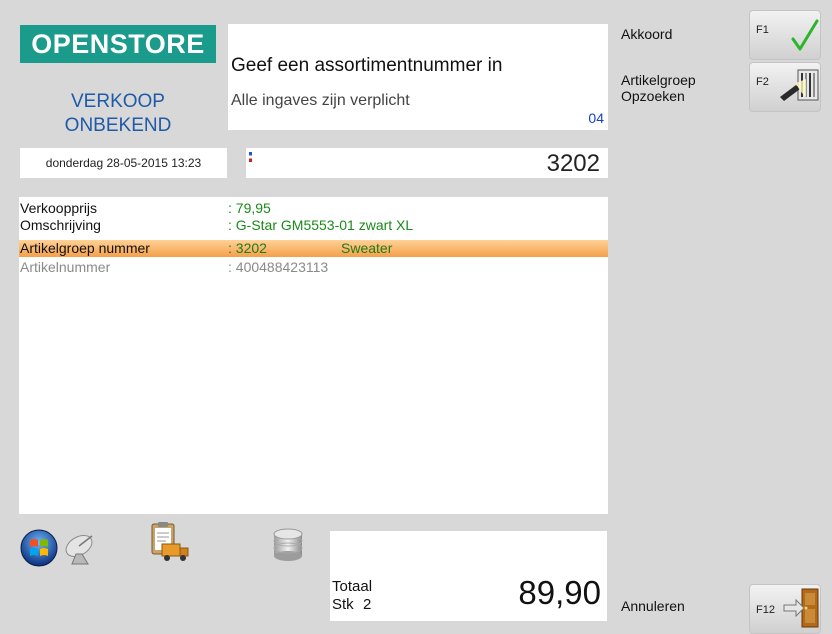 The height and width of the screenshot is (634, 832). What do you see at coordinates (653, 606) in the screenshot?
I see `annuleren-label: Annuleren` at bounding box center [653, 606].